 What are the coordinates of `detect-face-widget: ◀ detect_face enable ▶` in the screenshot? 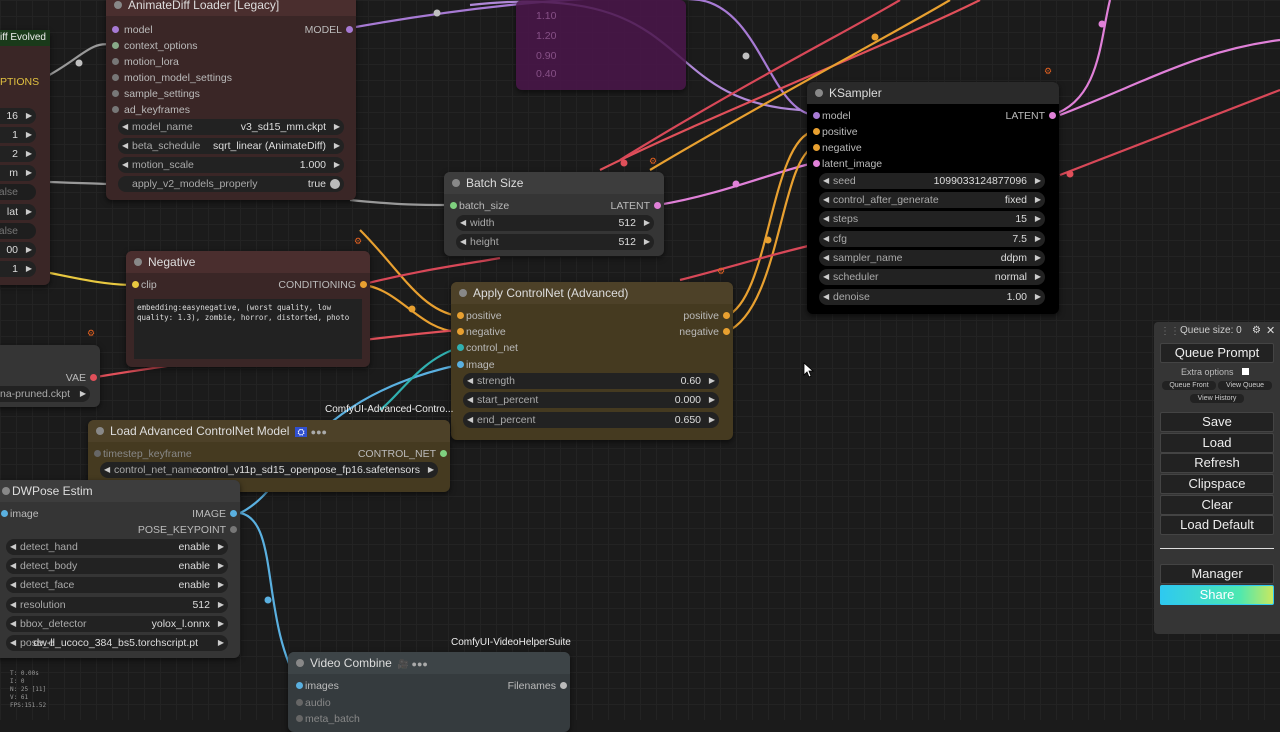 It's located at (117, 585).